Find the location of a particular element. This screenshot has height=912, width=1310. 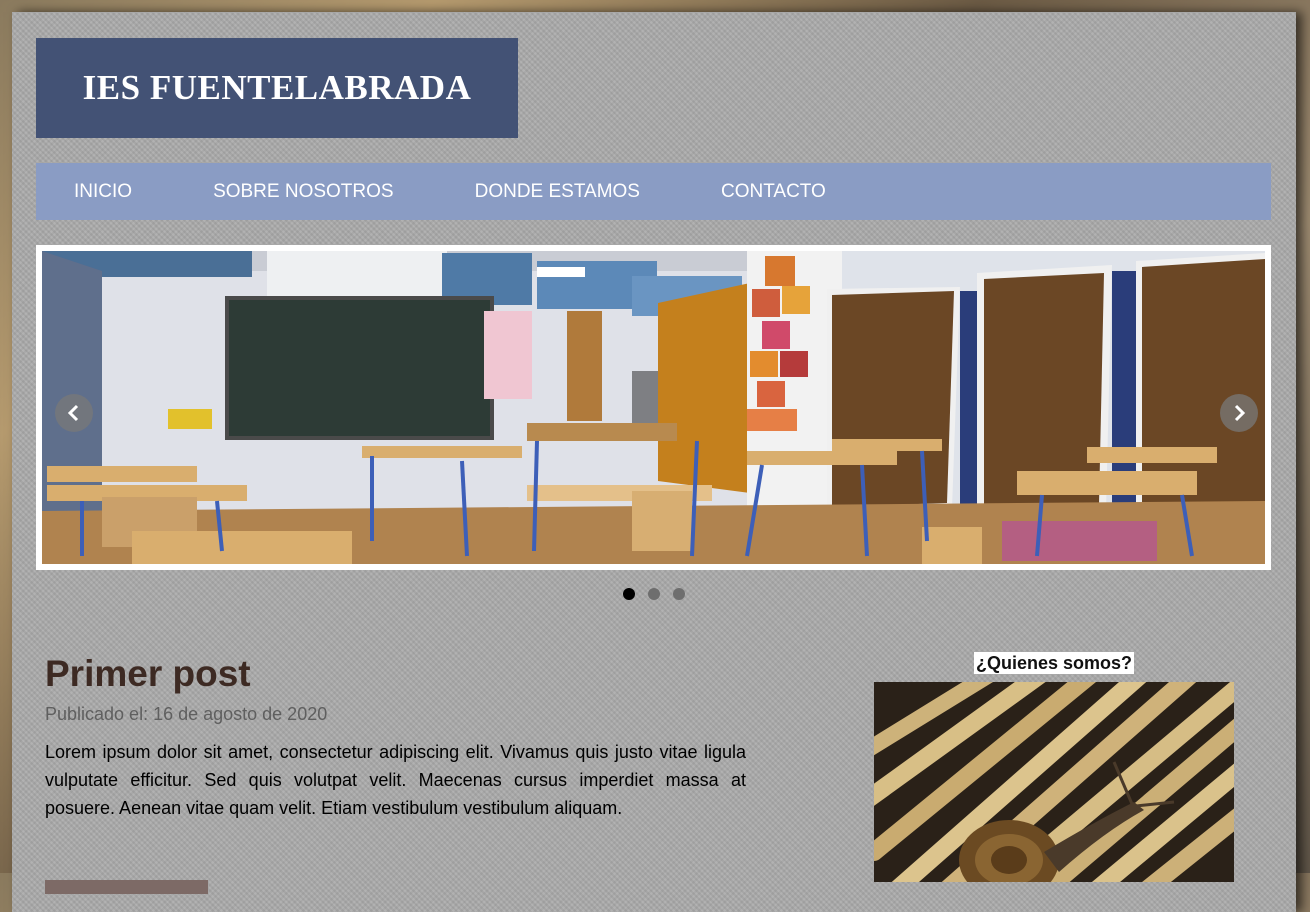

slider-prev-button is located at coordinates (74, 413).